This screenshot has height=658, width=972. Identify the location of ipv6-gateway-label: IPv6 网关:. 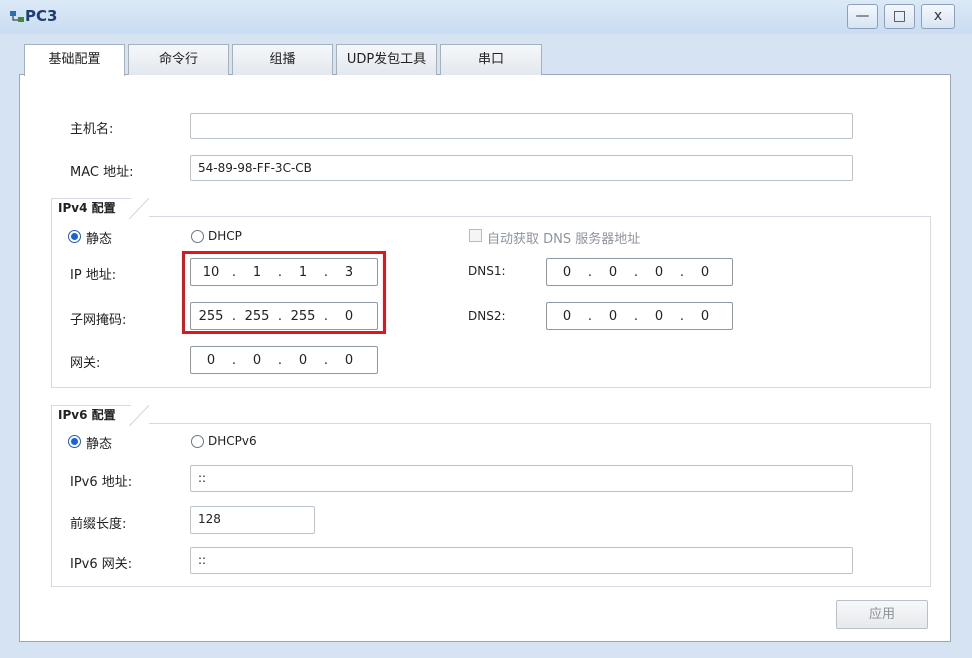
(101, 564).